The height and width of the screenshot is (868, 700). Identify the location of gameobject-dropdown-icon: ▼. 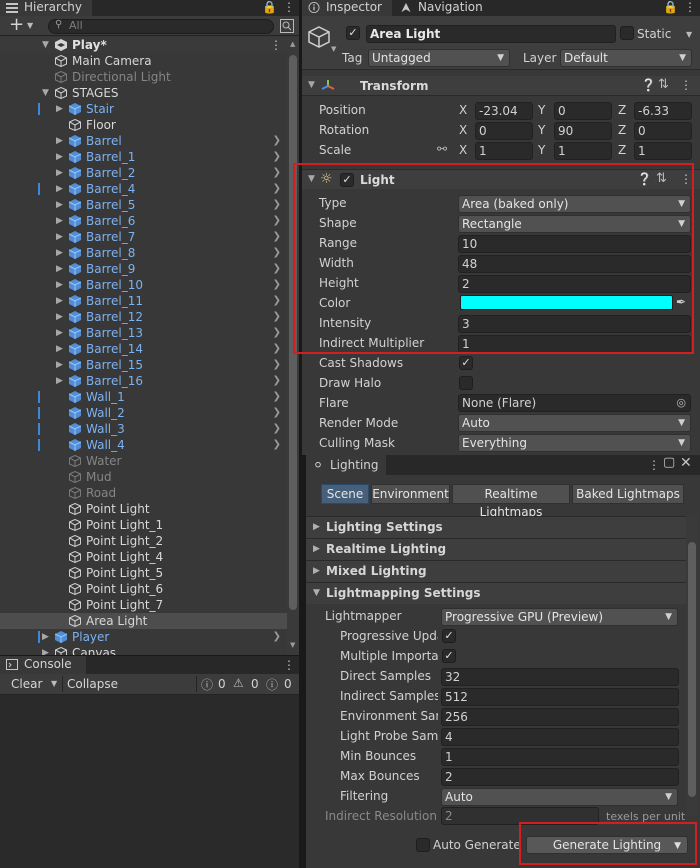
(333, 49).